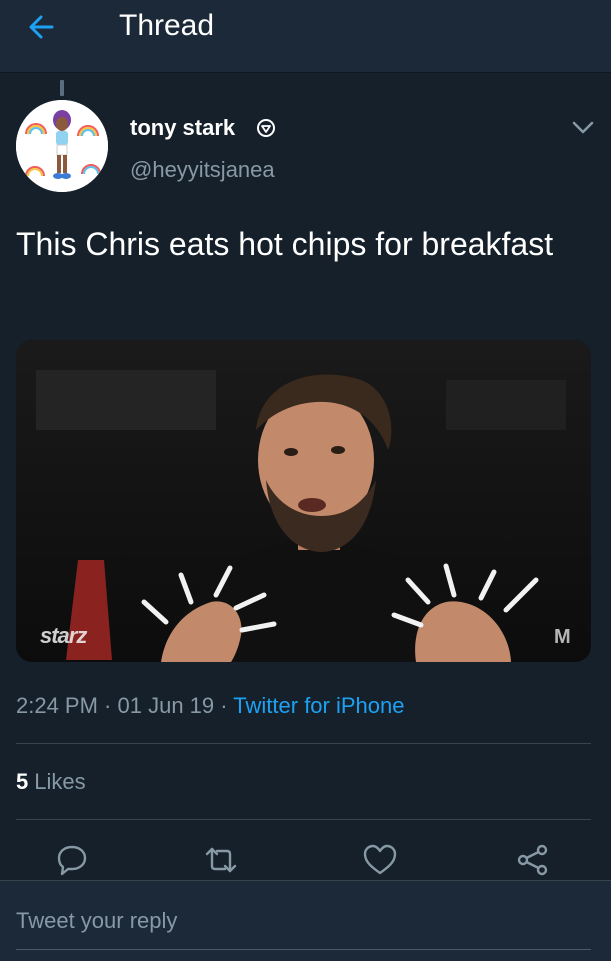  Describe the element at coordinates (318, 705) in the screenshot. I see `tweet-source-link: Twitter for iPhone` at that location.